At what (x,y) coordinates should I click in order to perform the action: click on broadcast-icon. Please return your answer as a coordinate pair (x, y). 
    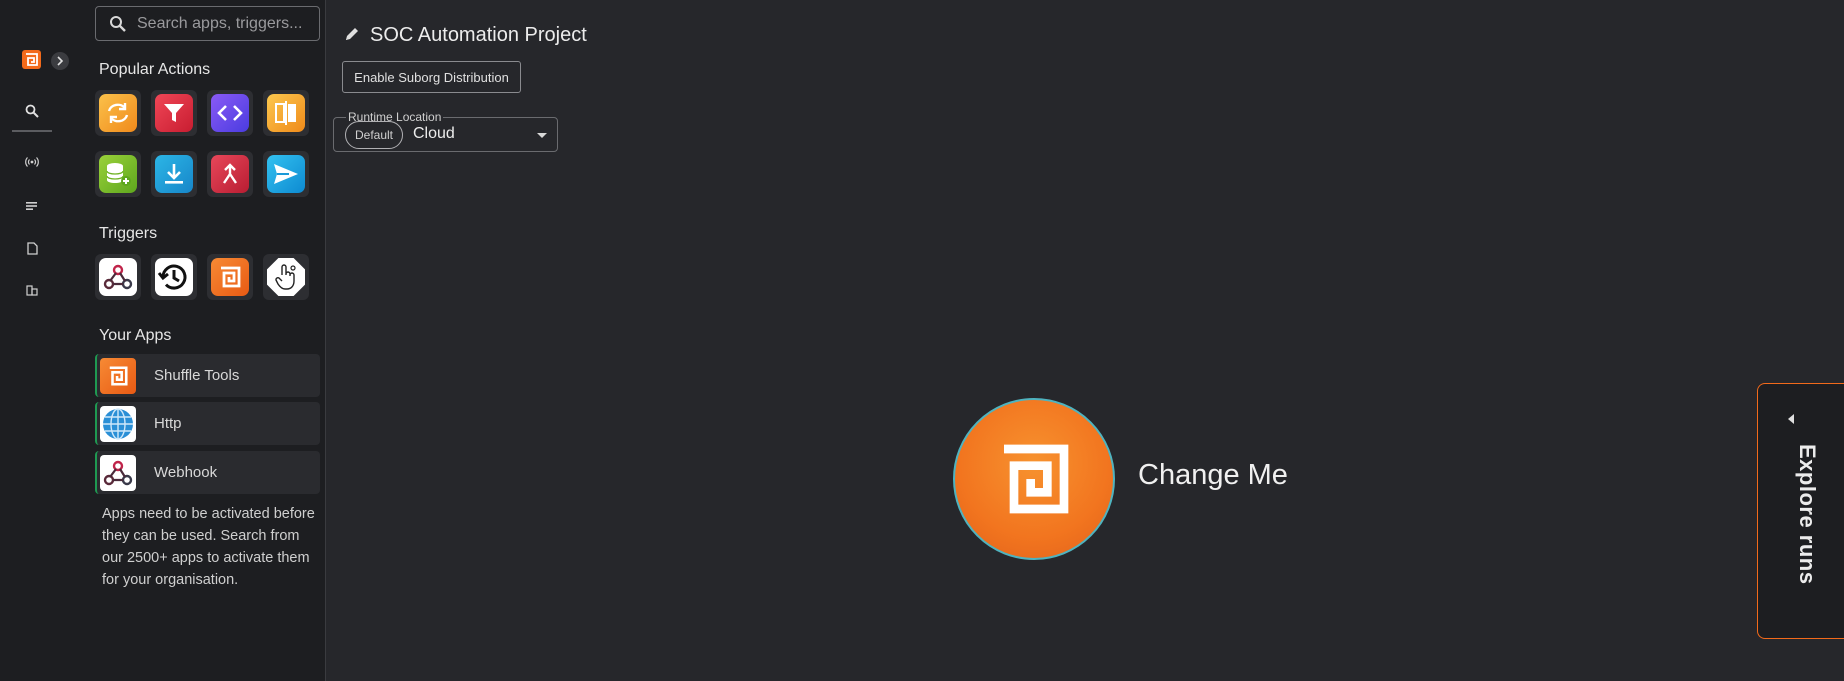
    Looking at the image, I should click on (32, 162).